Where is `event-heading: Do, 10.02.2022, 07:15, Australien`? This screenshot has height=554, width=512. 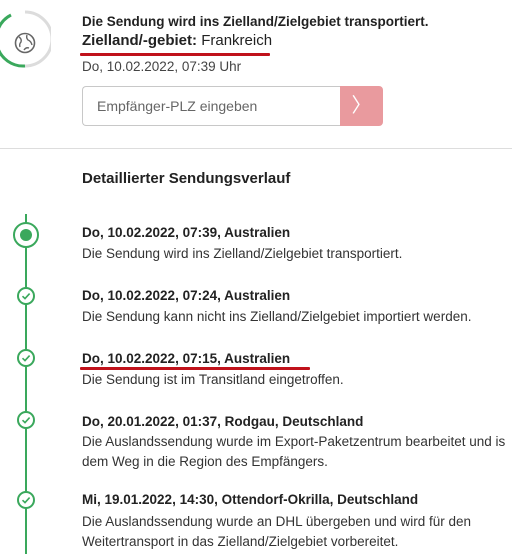 event-heading: Do, 10.02.2022, 07:15, Australien is located at coordinates (186, 358).